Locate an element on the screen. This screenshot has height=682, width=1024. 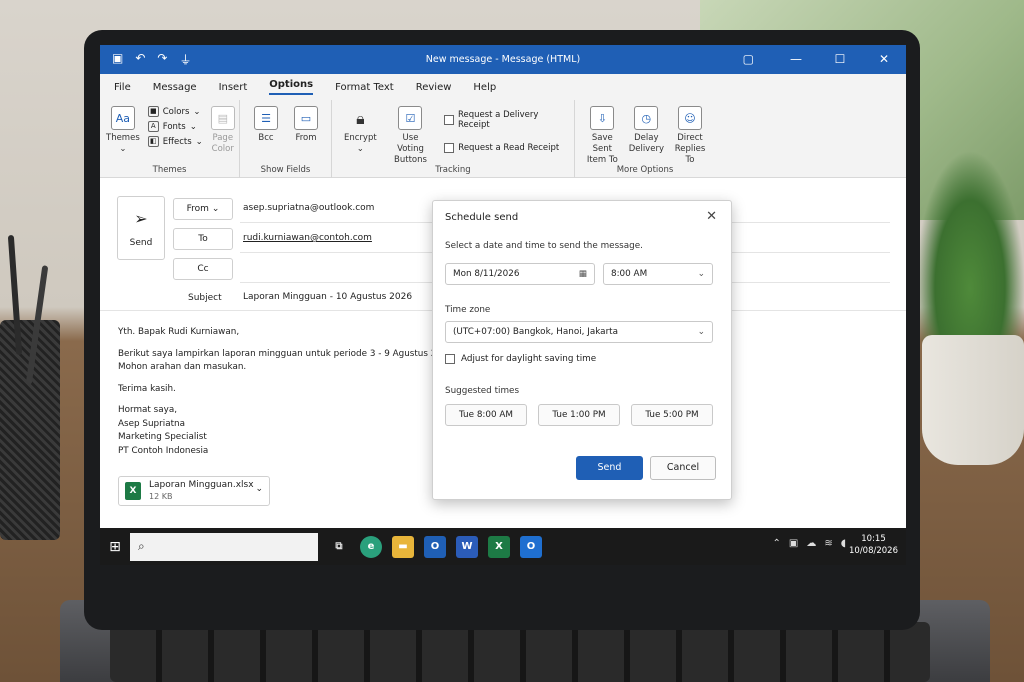
tab-review: Review is located at coordinates (434, 87).